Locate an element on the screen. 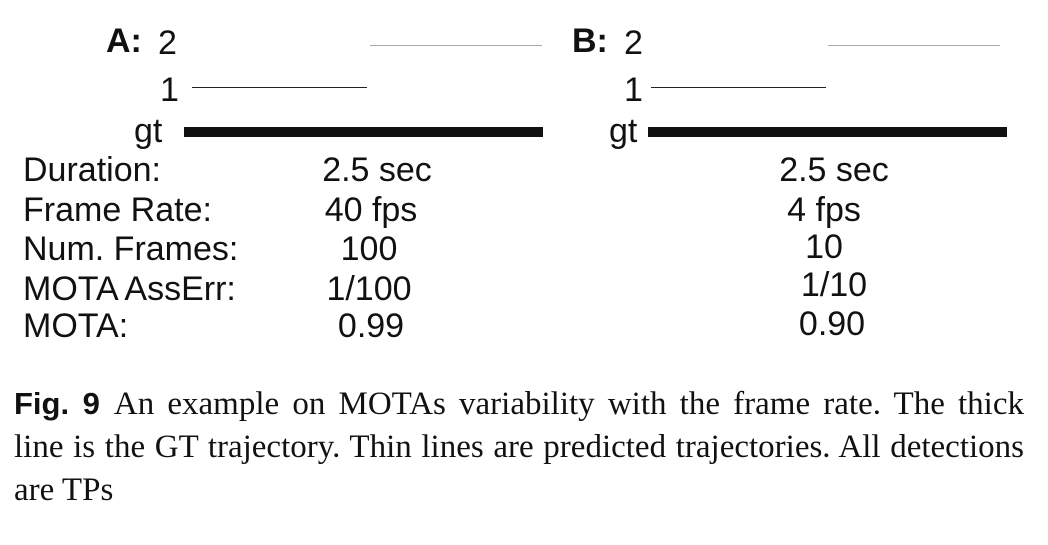  panel-a-track-2-label: 2 is located at coordinates (167, 43).